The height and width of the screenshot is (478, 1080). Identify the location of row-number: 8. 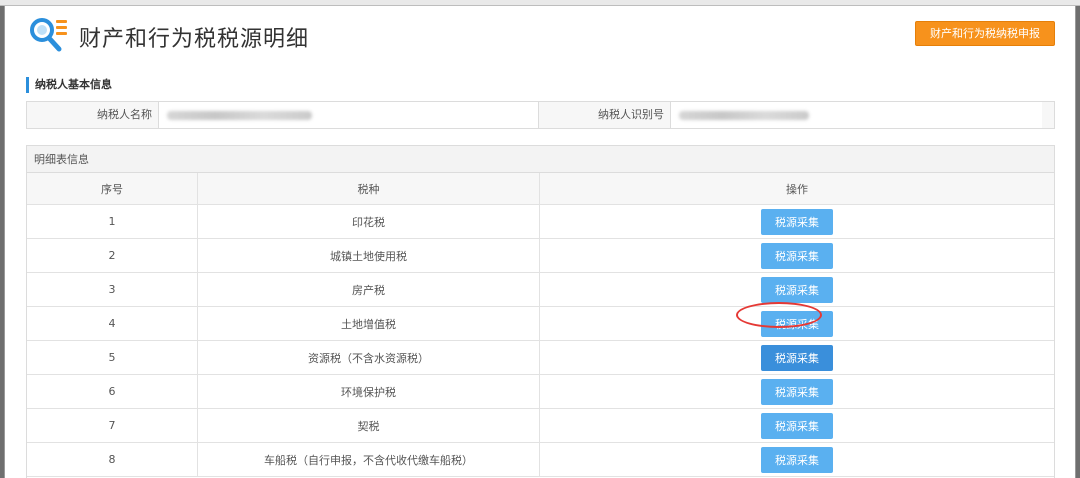
(112, 459).